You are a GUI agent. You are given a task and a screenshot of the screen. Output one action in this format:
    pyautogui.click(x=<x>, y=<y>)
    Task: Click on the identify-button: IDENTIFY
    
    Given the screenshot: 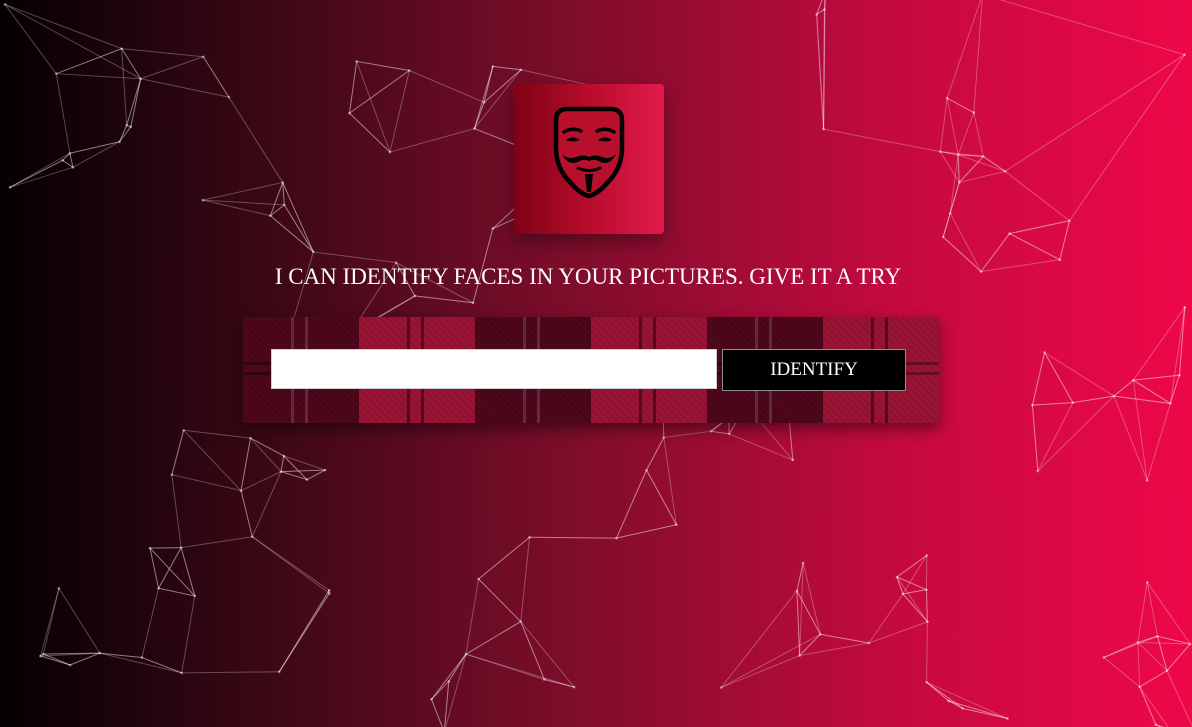 What is the action you would take?
    pyautogui.click(x=814, y=370)
    